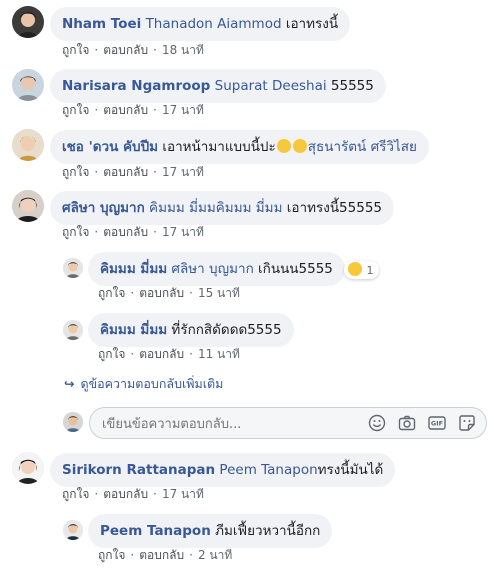 The width and height of the screenshot is (500, 571). What do you see at coordinates (101, 24) in the screenshot?
I see `author-name: Nham Toei` at bounding box center [101, 24].